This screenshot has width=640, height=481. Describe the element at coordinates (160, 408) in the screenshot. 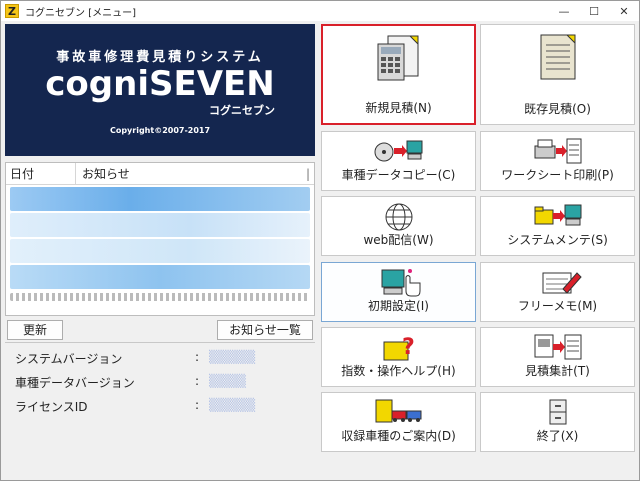

I see `license-id-row: ライセンスID : ▒▒▒▒▒` at that location.